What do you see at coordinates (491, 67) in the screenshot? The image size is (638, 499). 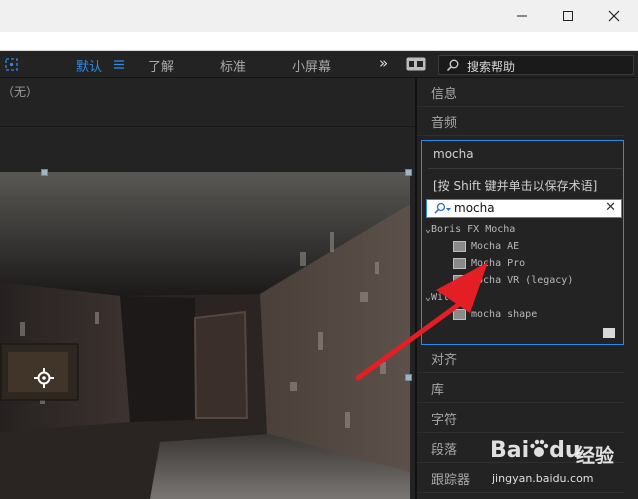 I see `search-help-placeholder: 搜索帮助` at bounding box center [491, 67].